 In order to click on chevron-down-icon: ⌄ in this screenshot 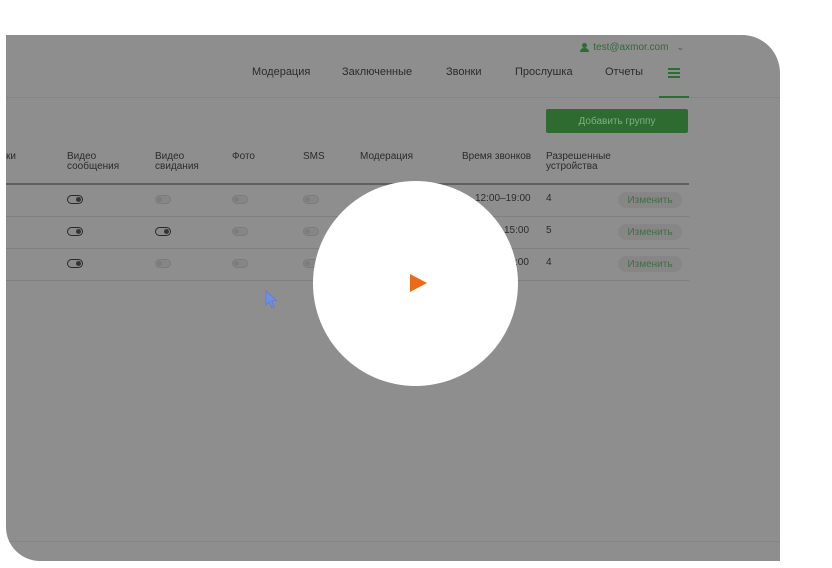, I will do `click(680, 47)`.